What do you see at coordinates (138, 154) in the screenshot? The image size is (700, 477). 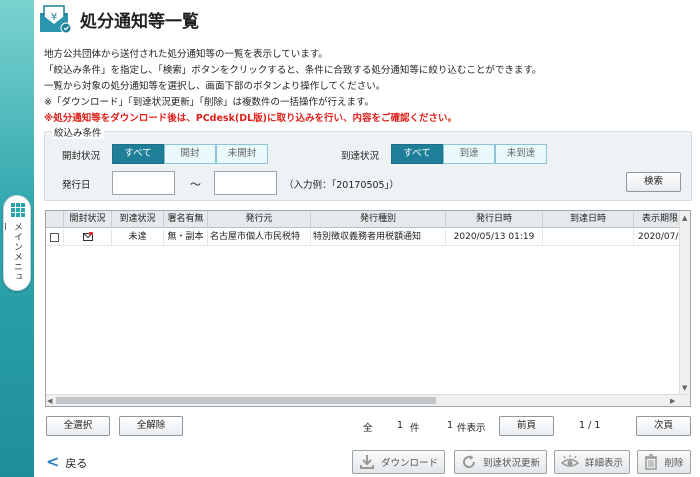 I see `open-status-all: すべて` at bounding box center [138, 154].